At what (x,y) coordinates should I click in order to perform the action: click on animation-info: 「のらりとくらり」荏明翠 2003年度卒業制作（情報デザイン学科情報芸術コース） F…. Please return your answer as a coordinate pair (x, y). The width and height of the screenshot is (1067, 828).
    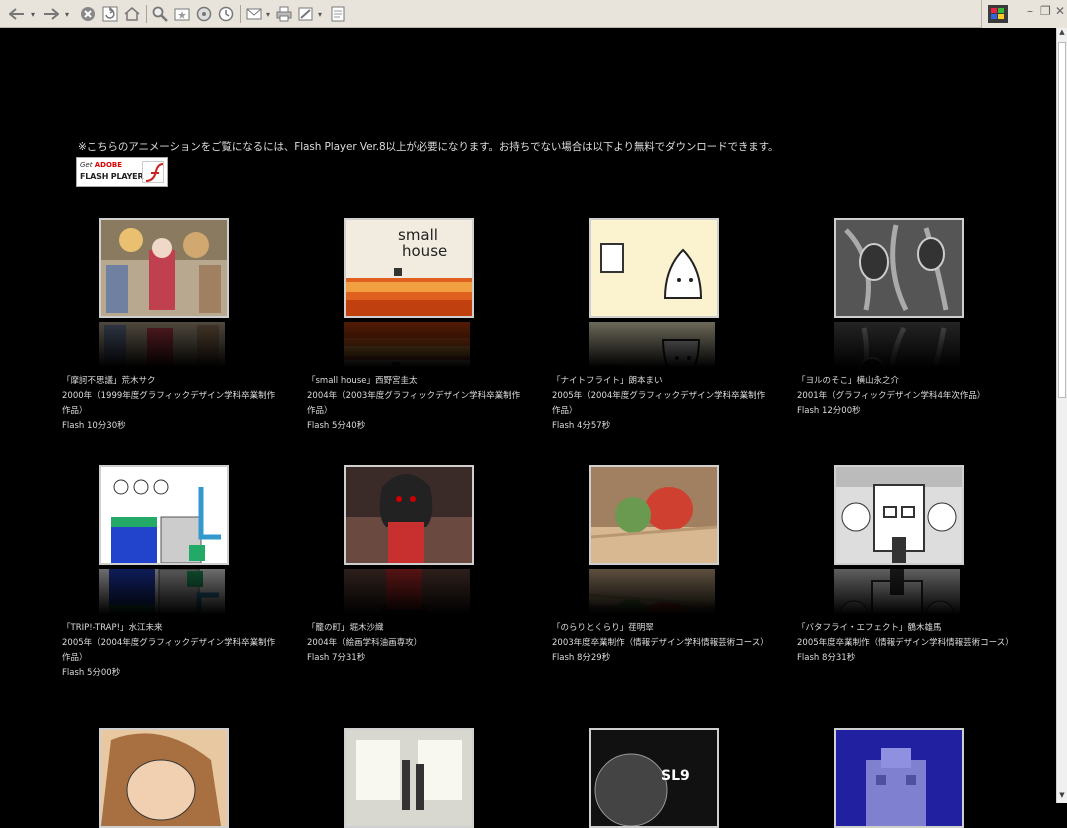
    Looking at the image, I should click on (660, 643).